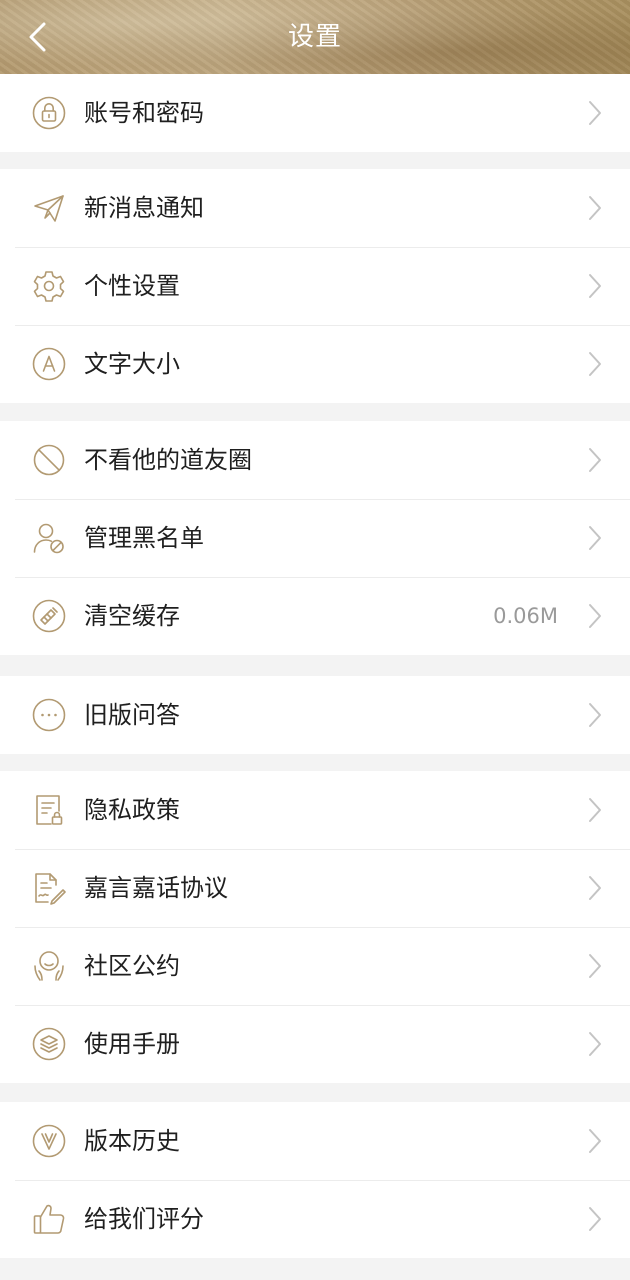 The height and width of the screenshot is (1280, 630). I want to click on gear-icon, so click(49, 286).